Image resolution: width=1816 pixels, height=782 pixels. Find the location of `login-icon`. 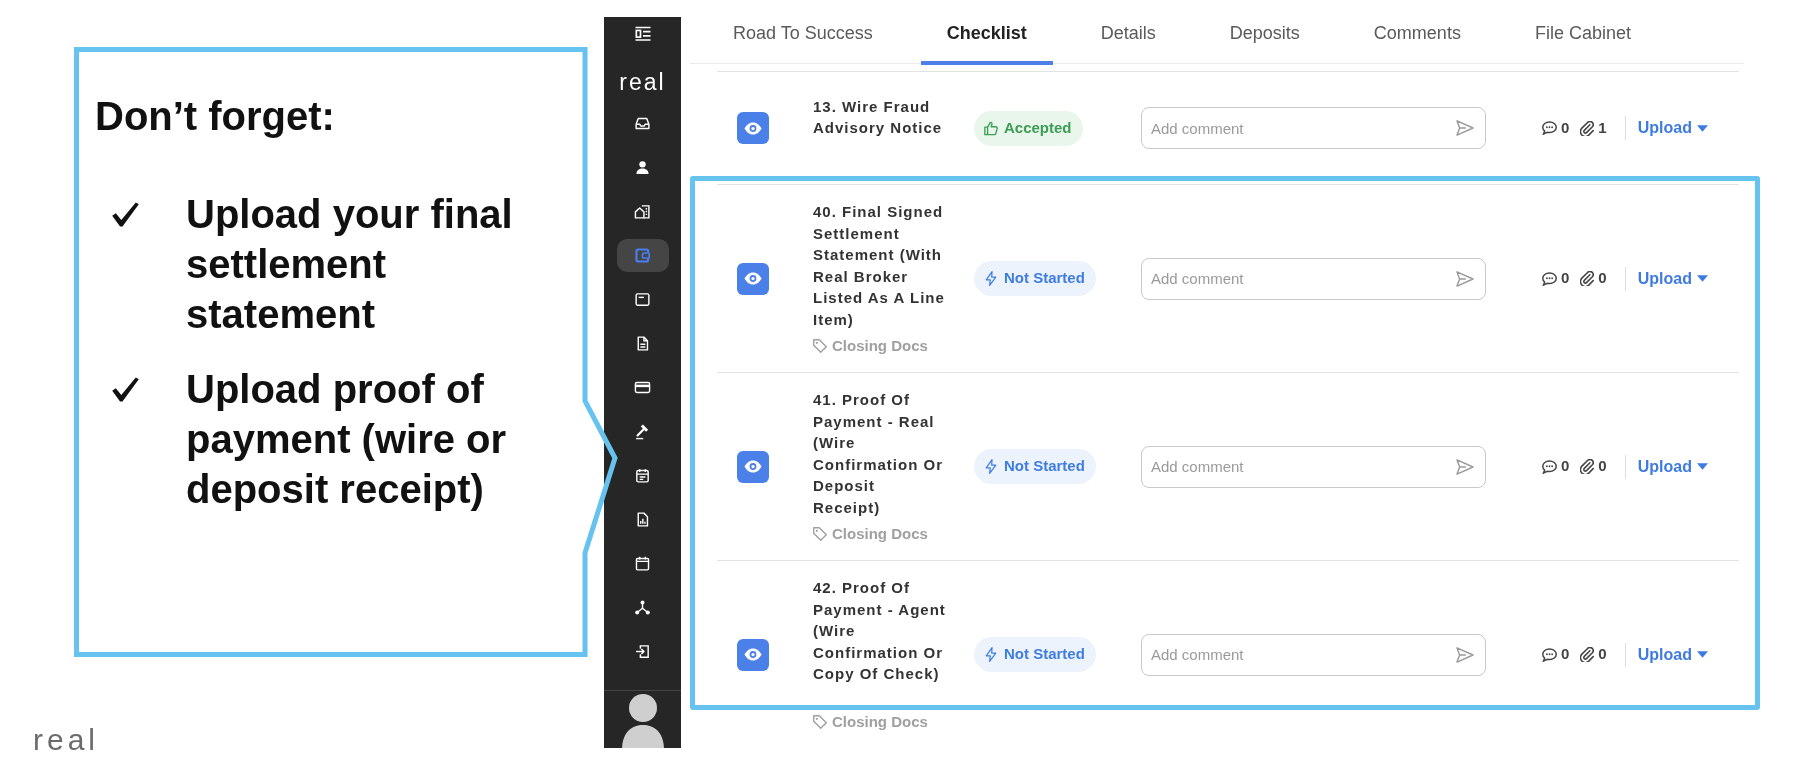

login-icon is located at coordinates (642, 651).